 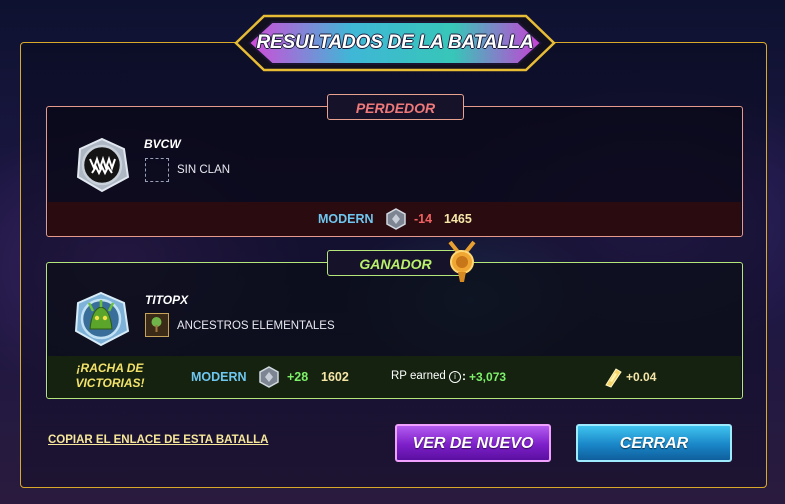 What do you see at coordinates (418, 376) in the screenshot?
I see `rp-earned-label: RP earned` at bounding box center [418, 376].